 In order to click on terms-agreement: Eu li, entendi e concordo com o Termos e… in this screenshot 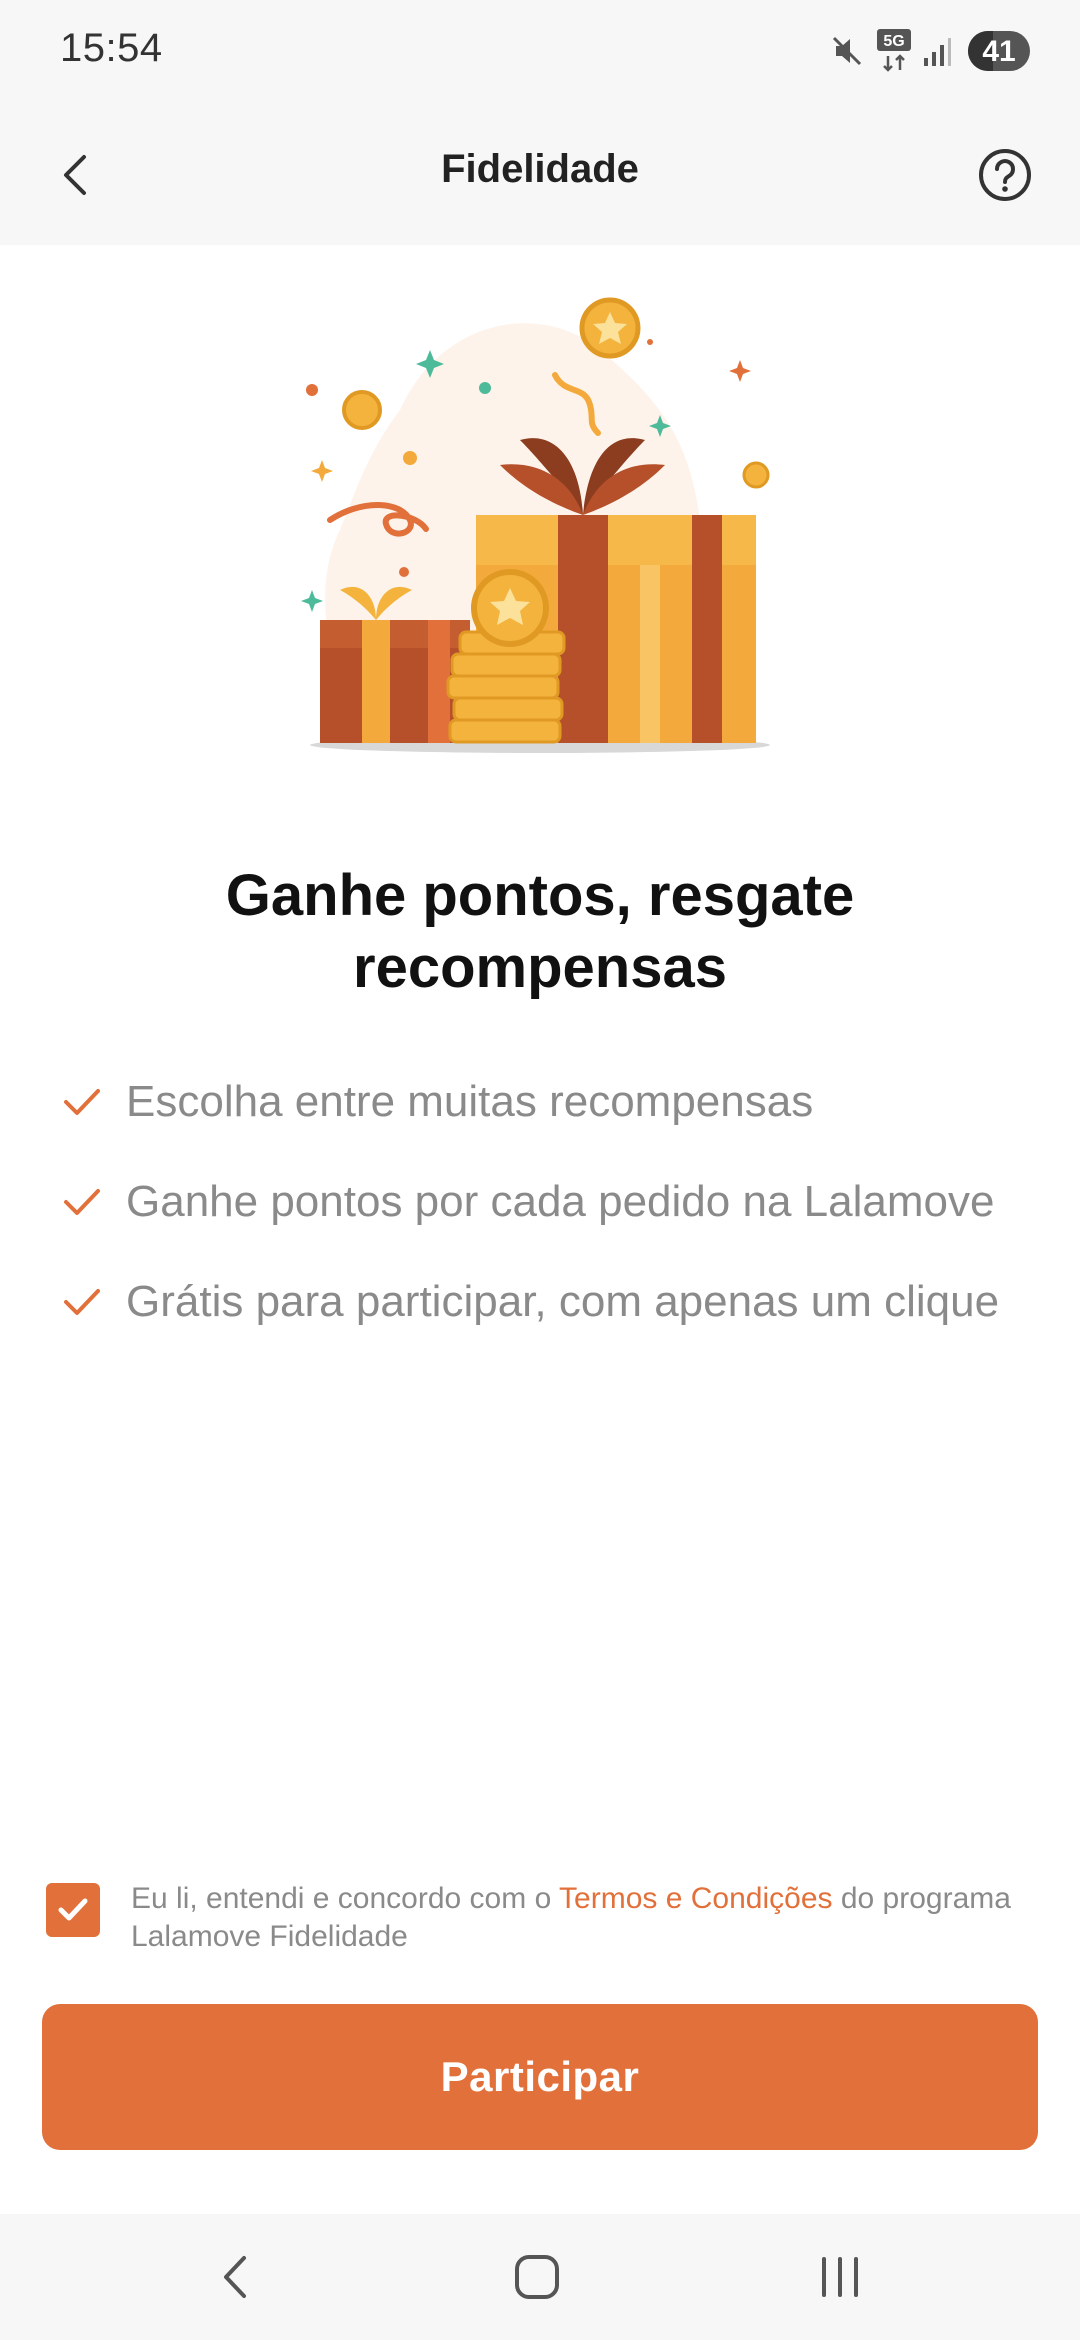, I will do `click(541, 1925)`.